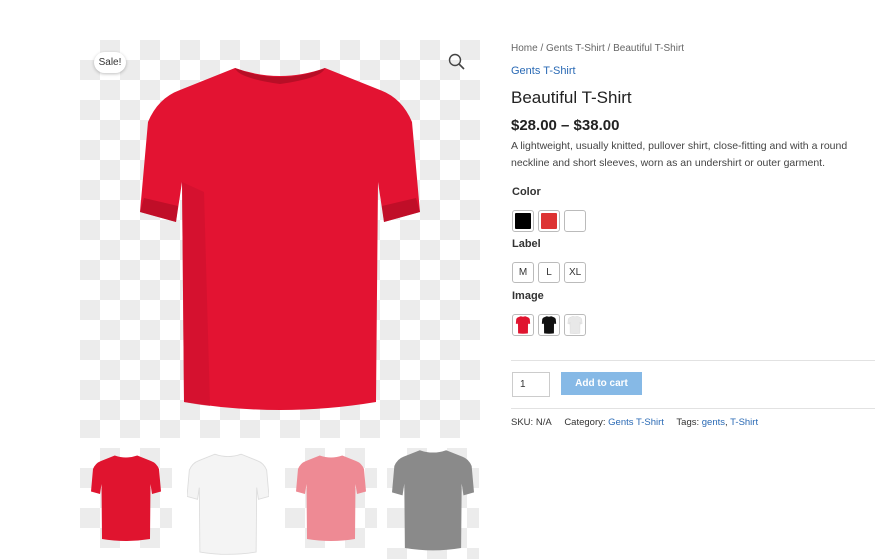 This screenshot has width=875, height=559. I want to click on tags-label: Tags:, so click(688, 422).